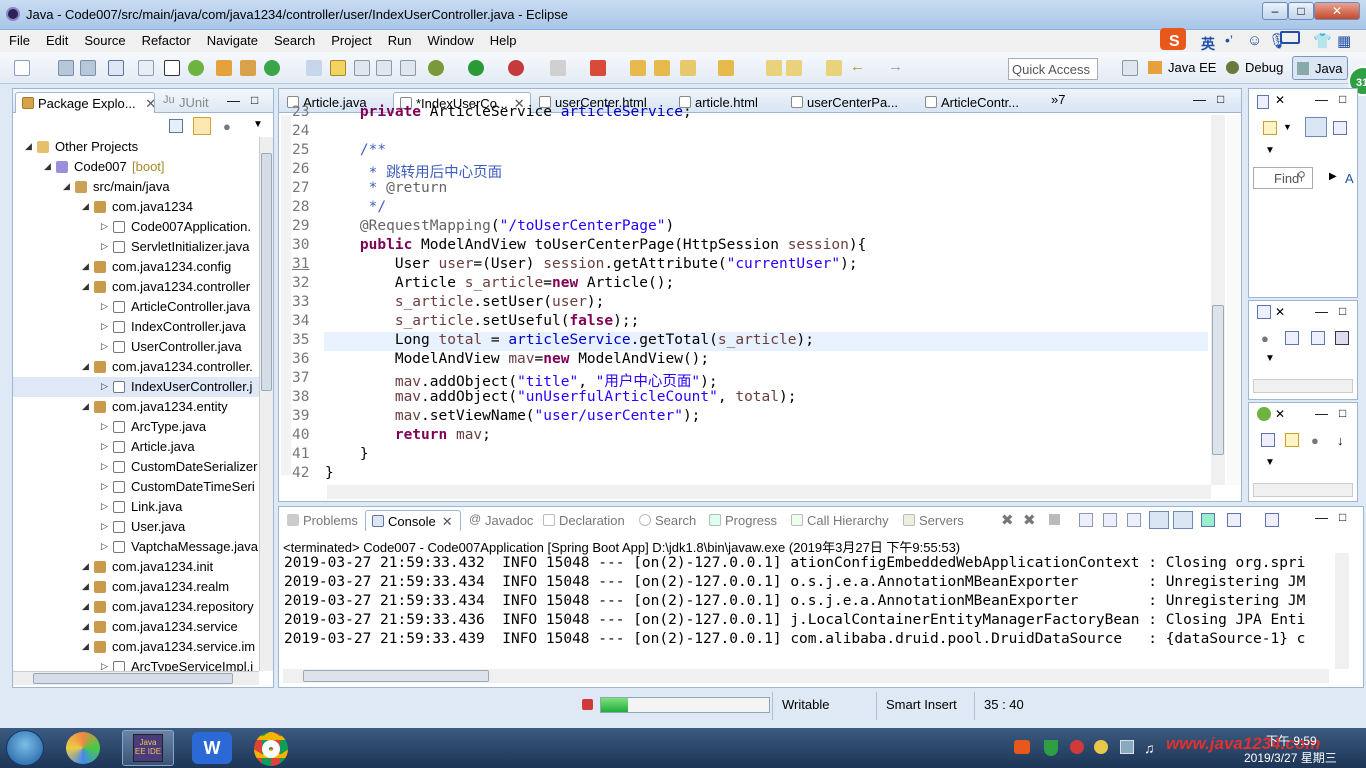 Image resolution: width=1366 pixels, height=768 pixels. What do you see at coordinates (176, 126) in the screenshot?
I see `collapse-all-icon` at bounding box center [176, 126].